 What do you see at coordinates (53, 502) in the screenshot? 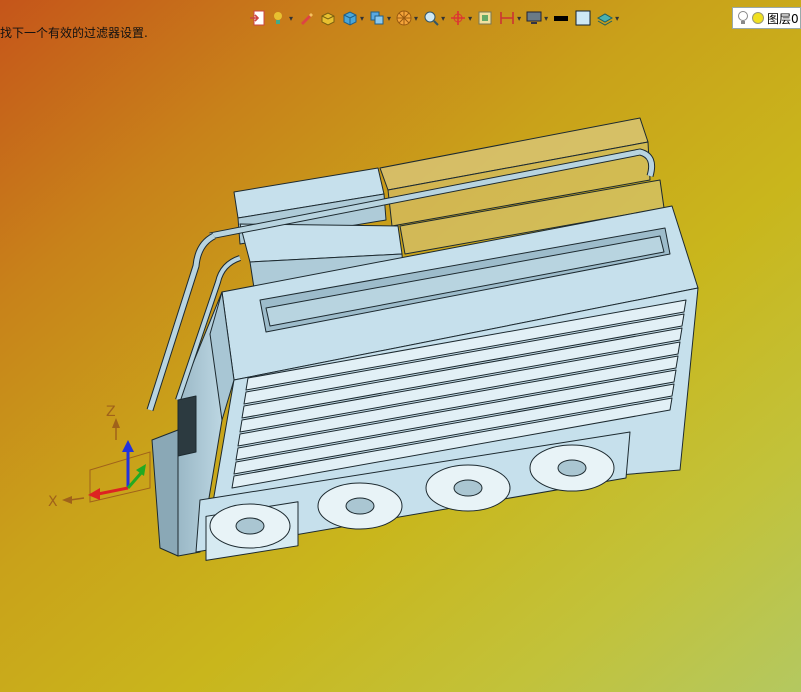
I see `x-axis-label: X` at bounding box center [53, 502].